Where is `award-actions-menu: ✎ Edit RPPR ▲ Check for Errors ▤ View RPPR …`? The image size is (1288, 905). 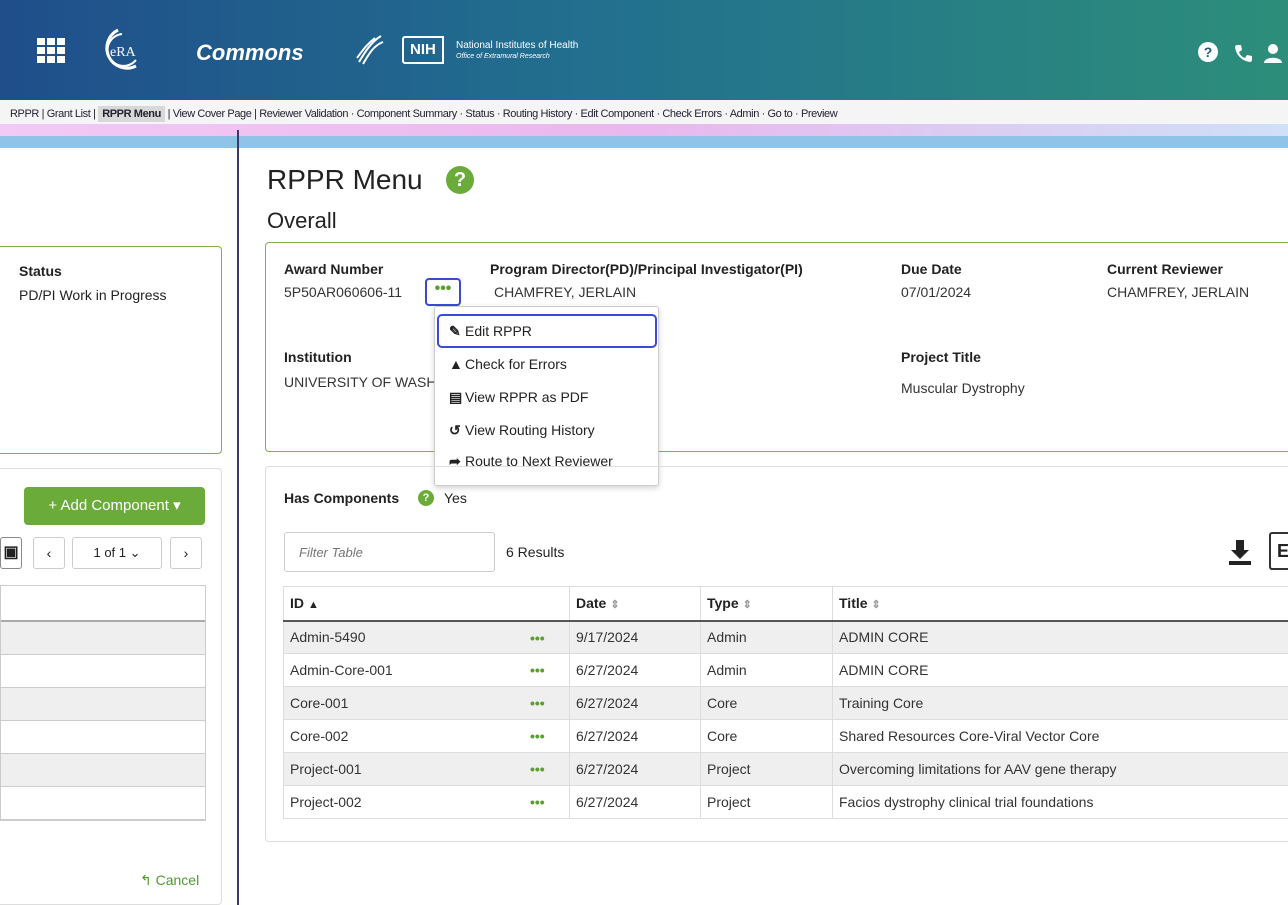
award-actions-menu: ✎ Edit RPPR ▲ Check for Errors ▤ View RPPR … is located at coordinates (546, 396).